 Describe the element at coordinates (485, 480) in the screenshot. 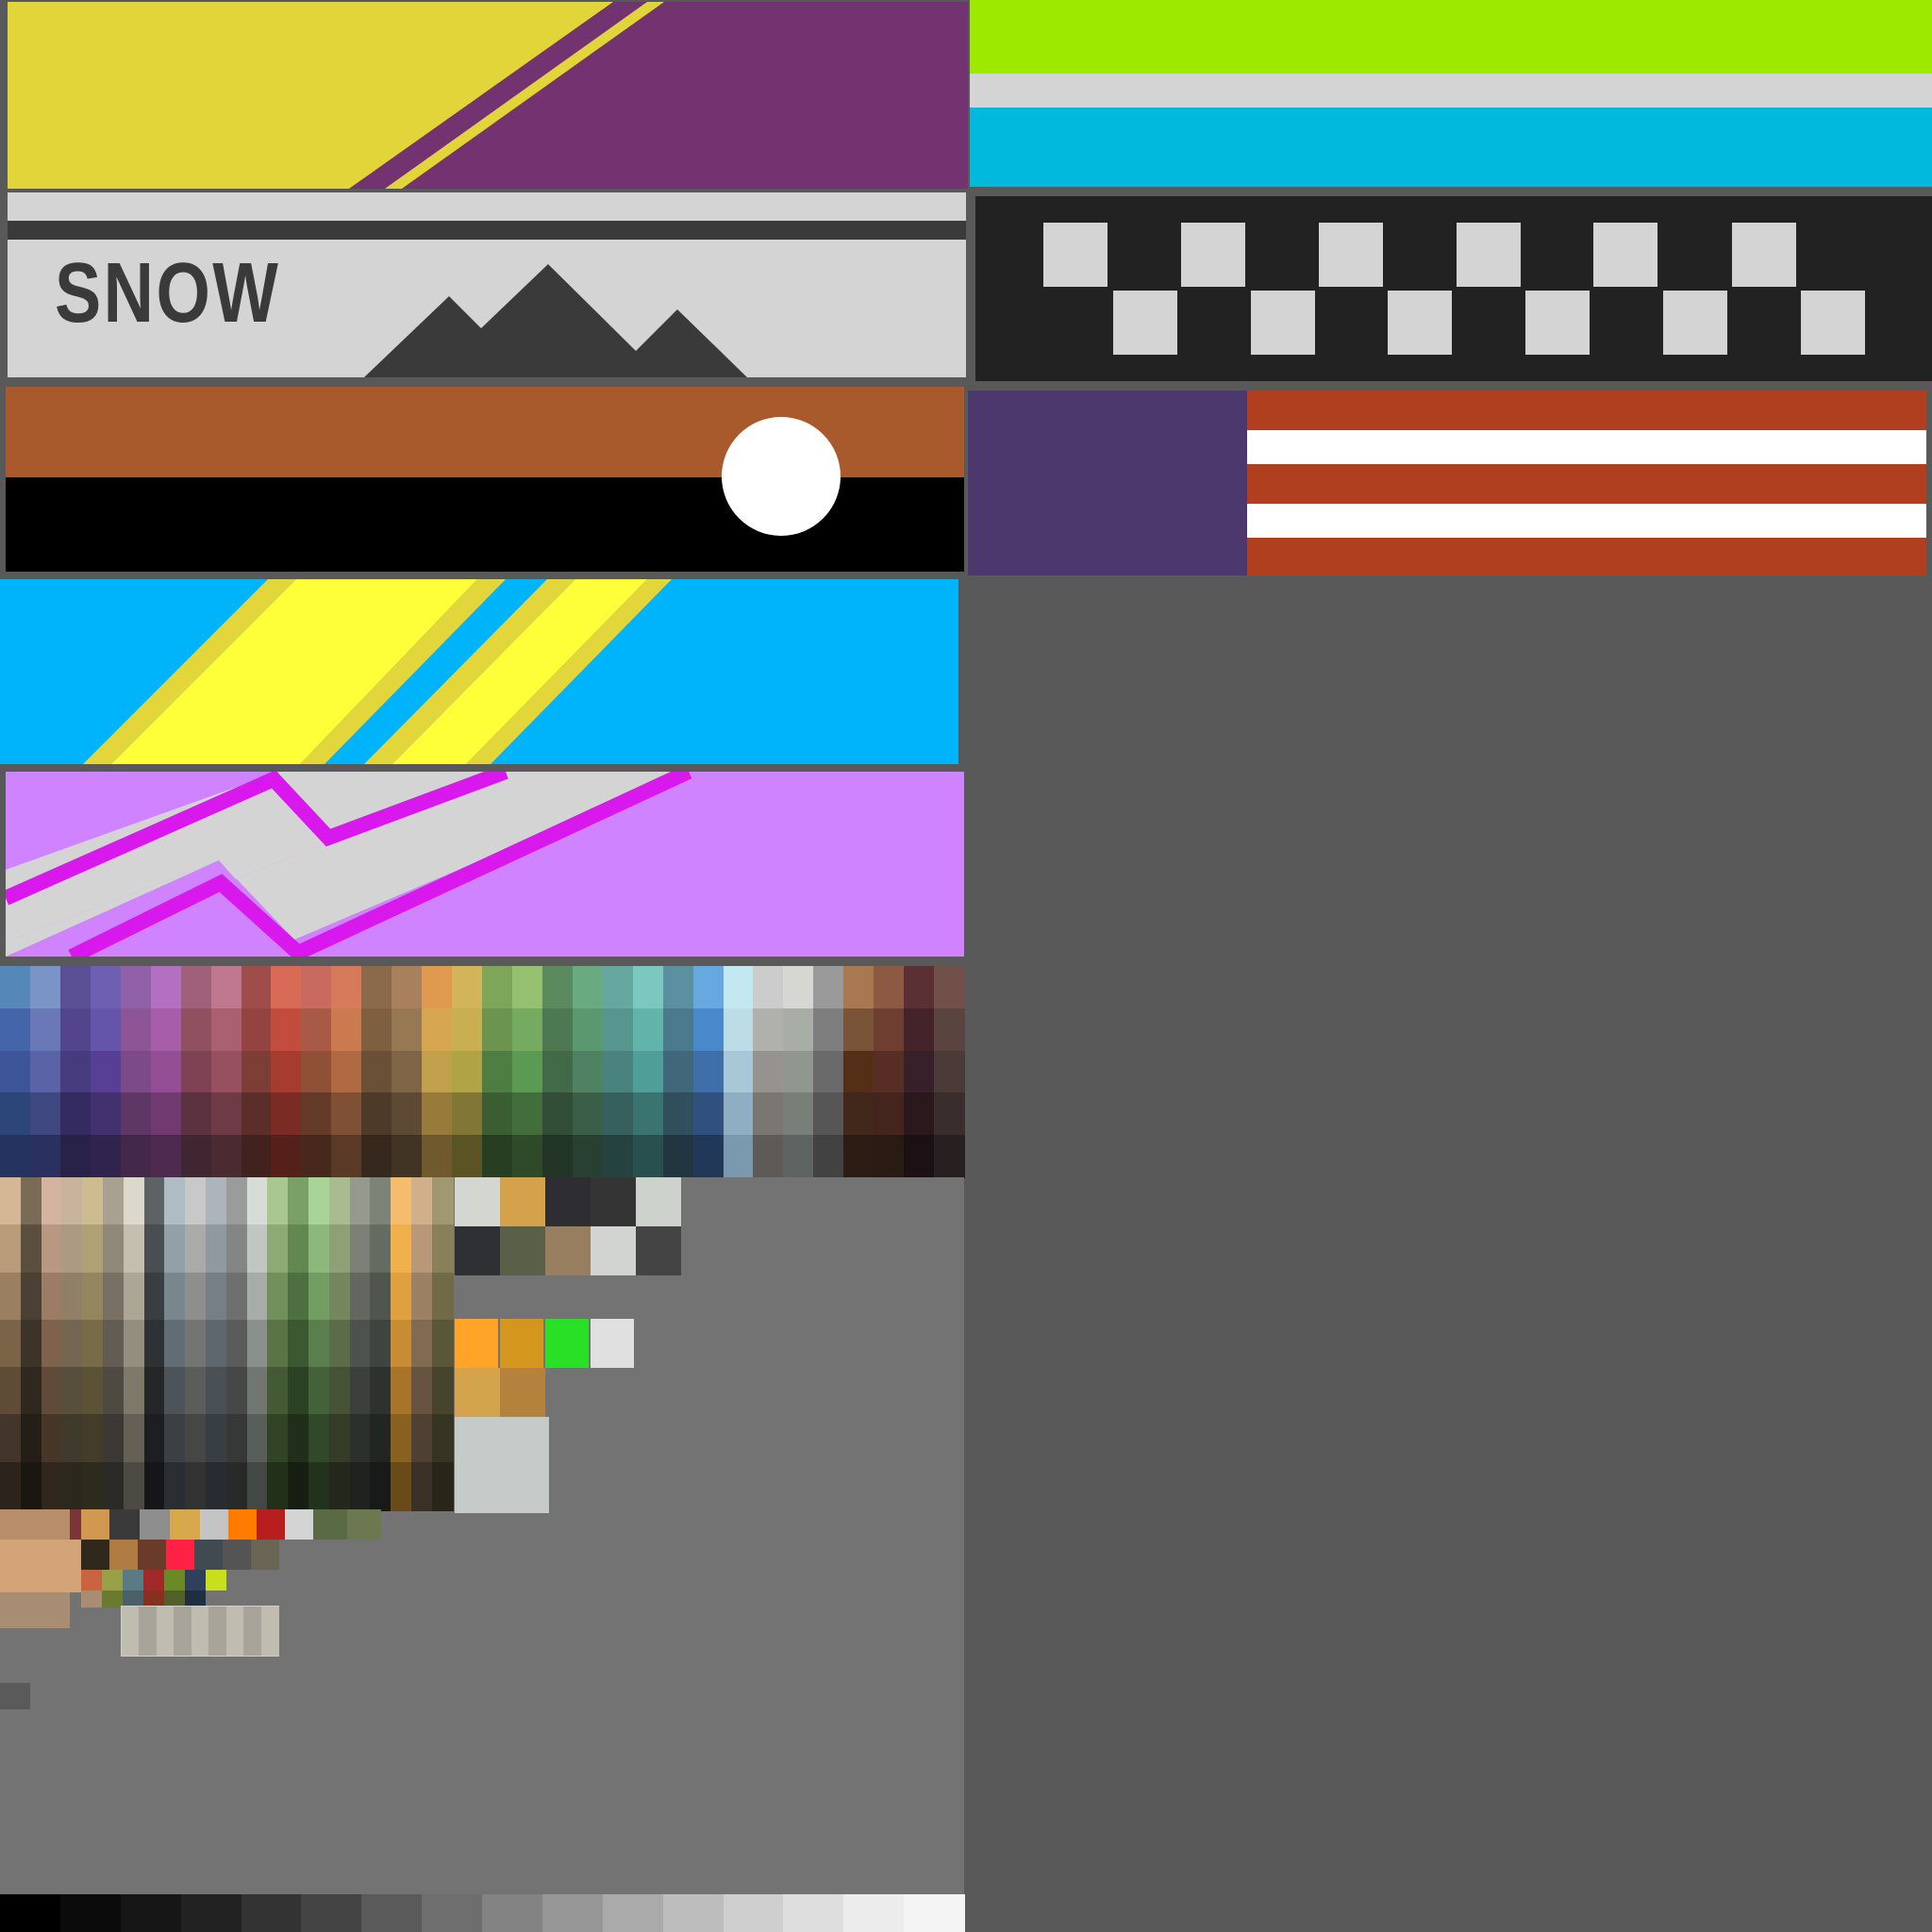

I see `sunset-panel` at that location.